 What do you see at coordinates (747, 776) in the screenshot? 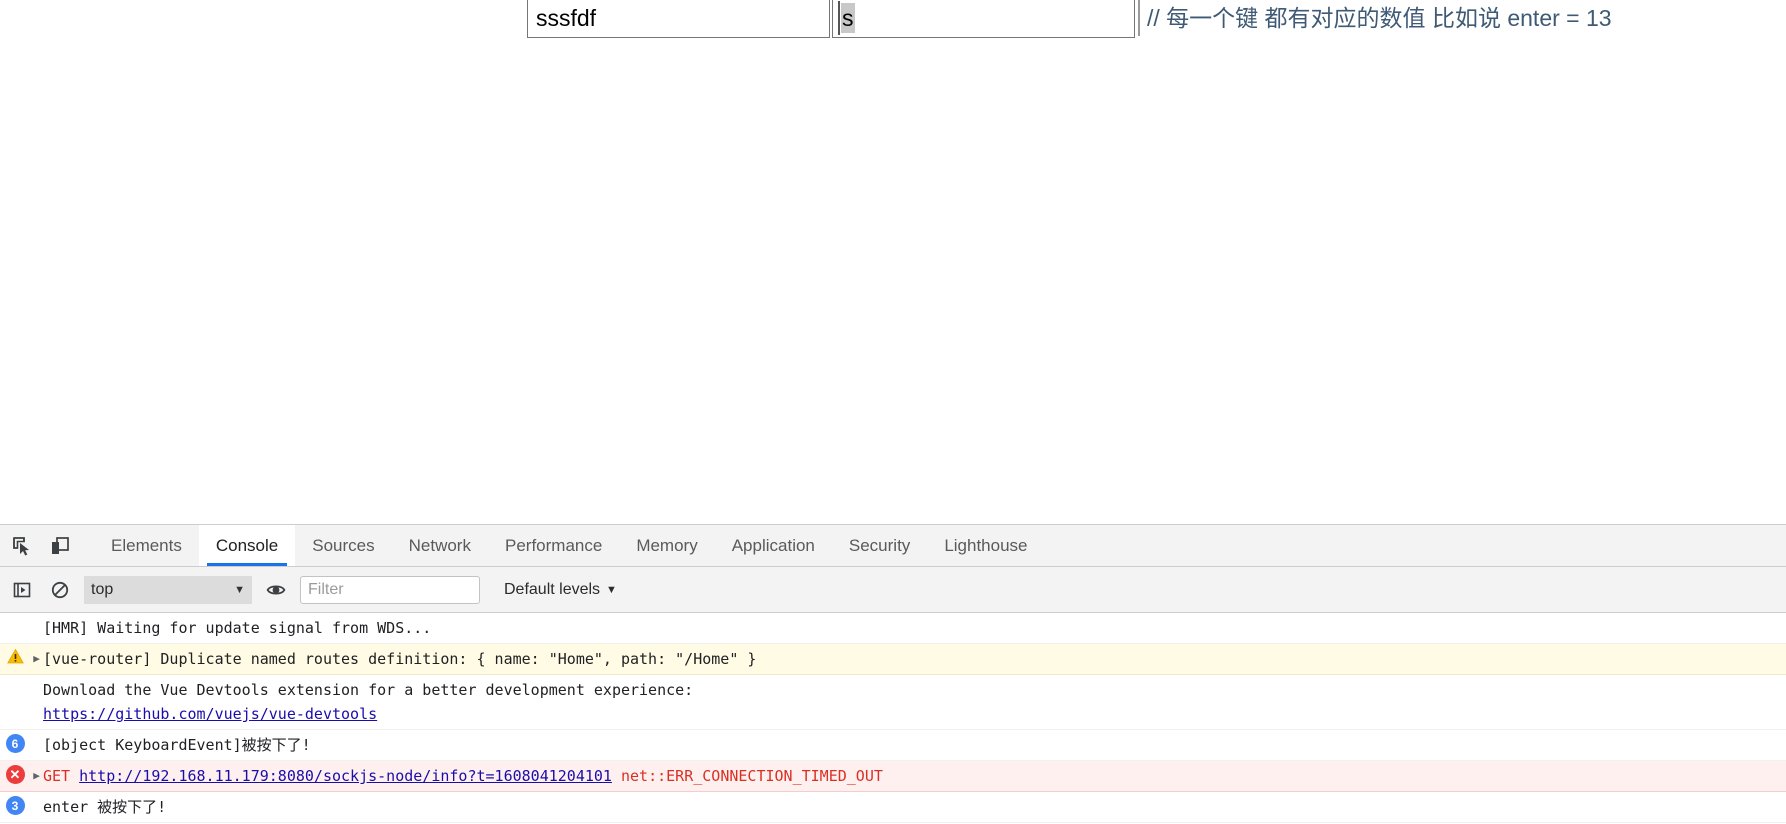
I see `console-error-text: net::ERR_CONNECTION_TIMED_OUT` at bounding box center [747, 776].